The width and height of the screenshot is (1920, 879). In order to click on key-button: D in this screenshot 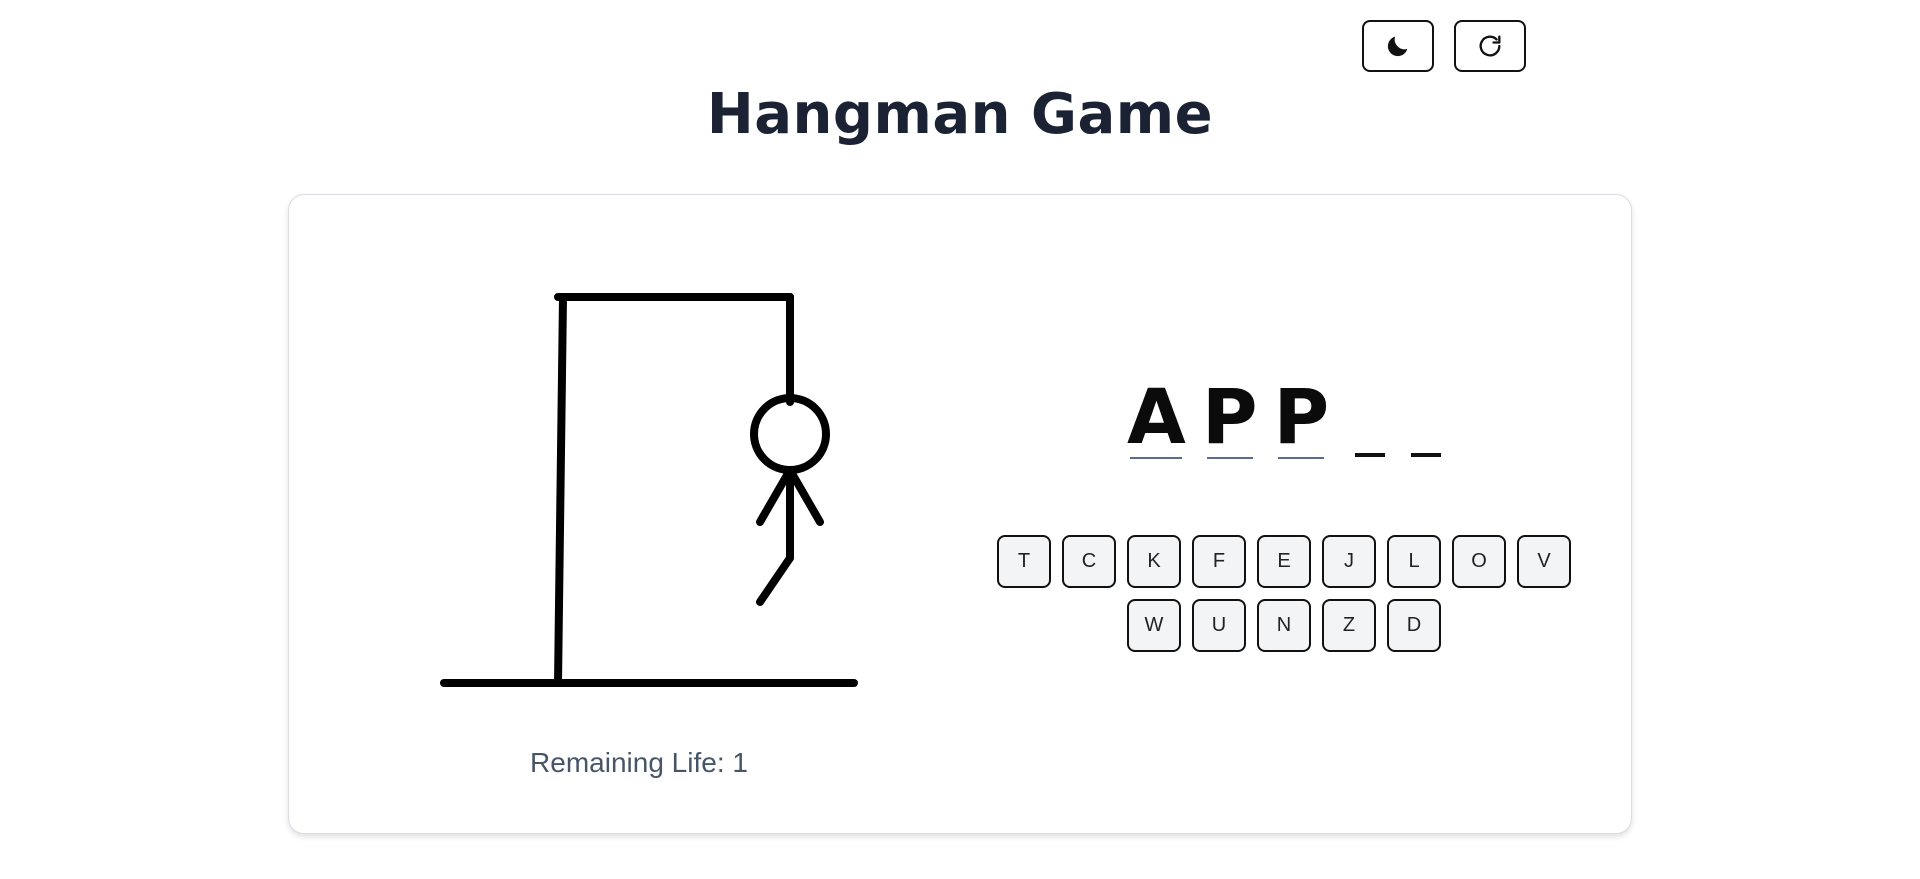, I will do `click(1414, 625)`.